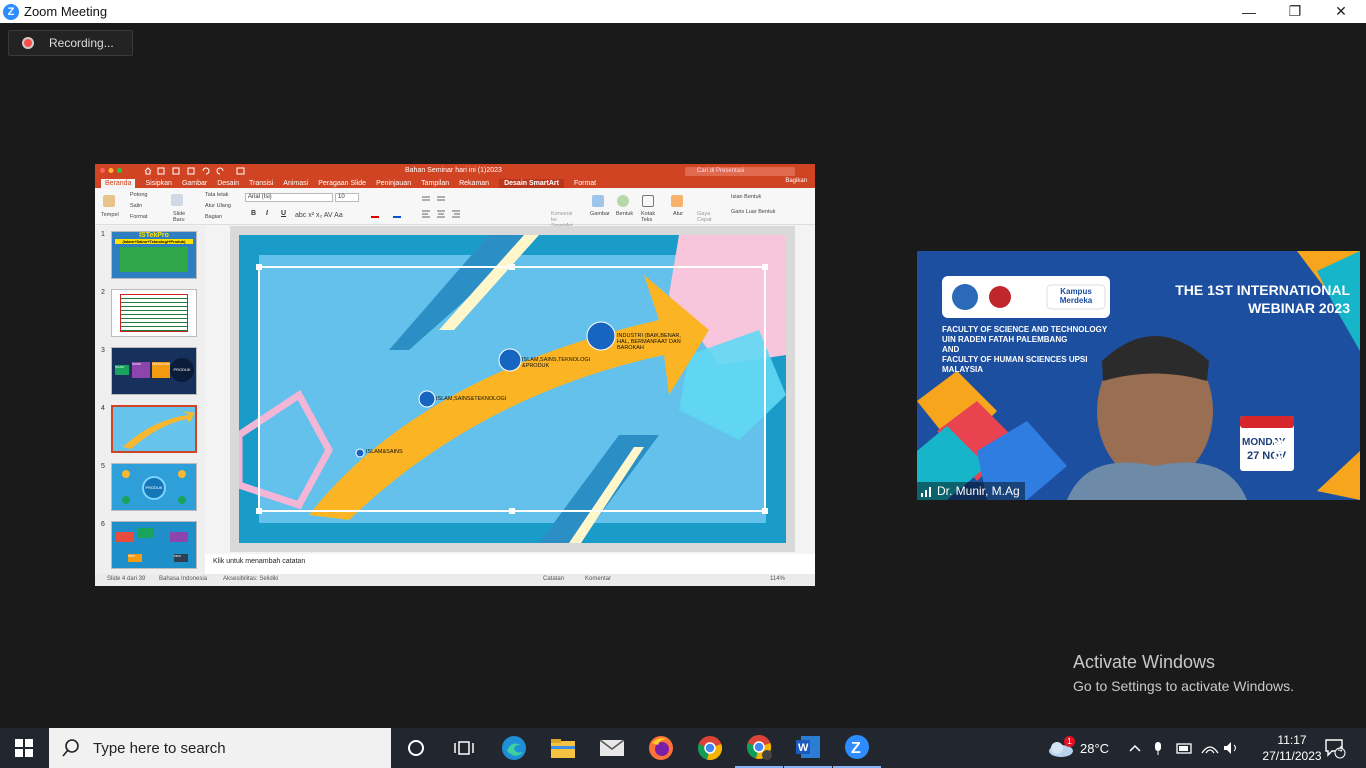 The width and height of the screenshot is (1366, 768). I want to click on watermark-subtitle: Go to Settings to activate Windows., so click(1183, 686).